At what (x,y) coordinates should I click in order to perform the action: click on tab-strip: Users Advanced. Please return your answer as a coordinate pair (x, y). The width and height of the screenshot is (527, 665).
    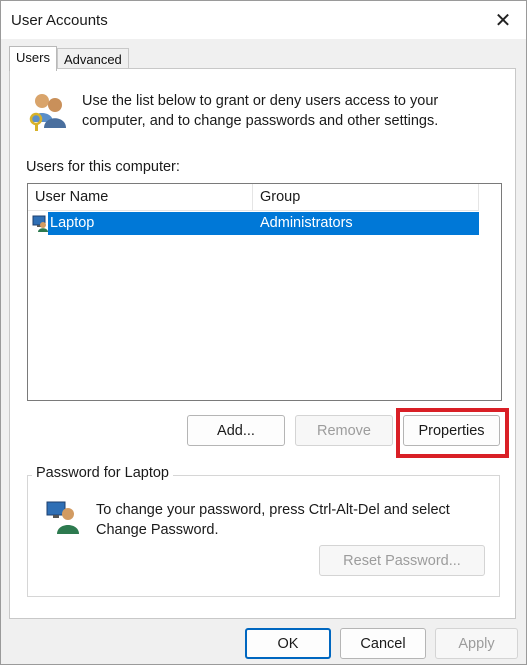
    Looking at the image, I should click on (69, 58).